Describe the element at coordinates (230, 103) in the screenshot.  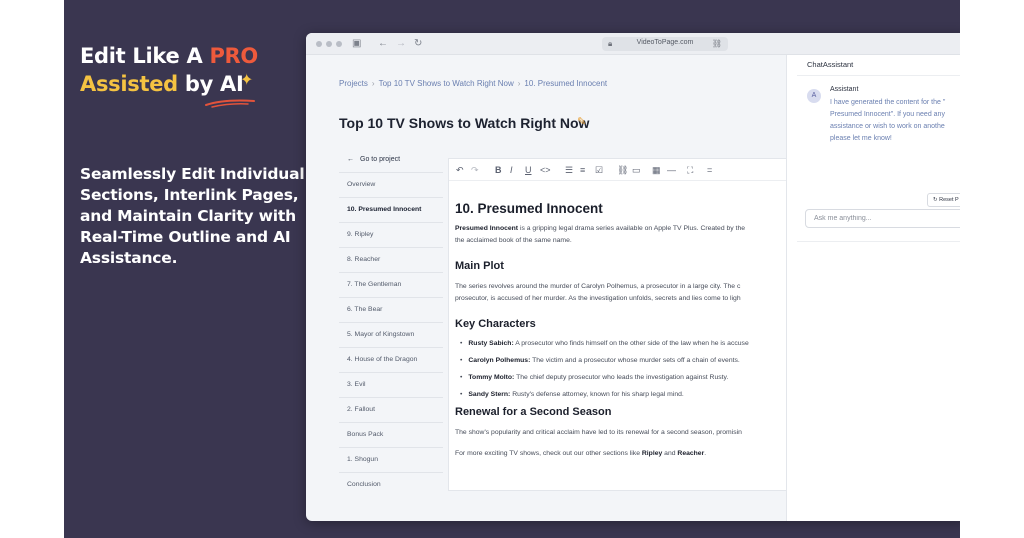
I see `squiggle-underline-icon` at that location.